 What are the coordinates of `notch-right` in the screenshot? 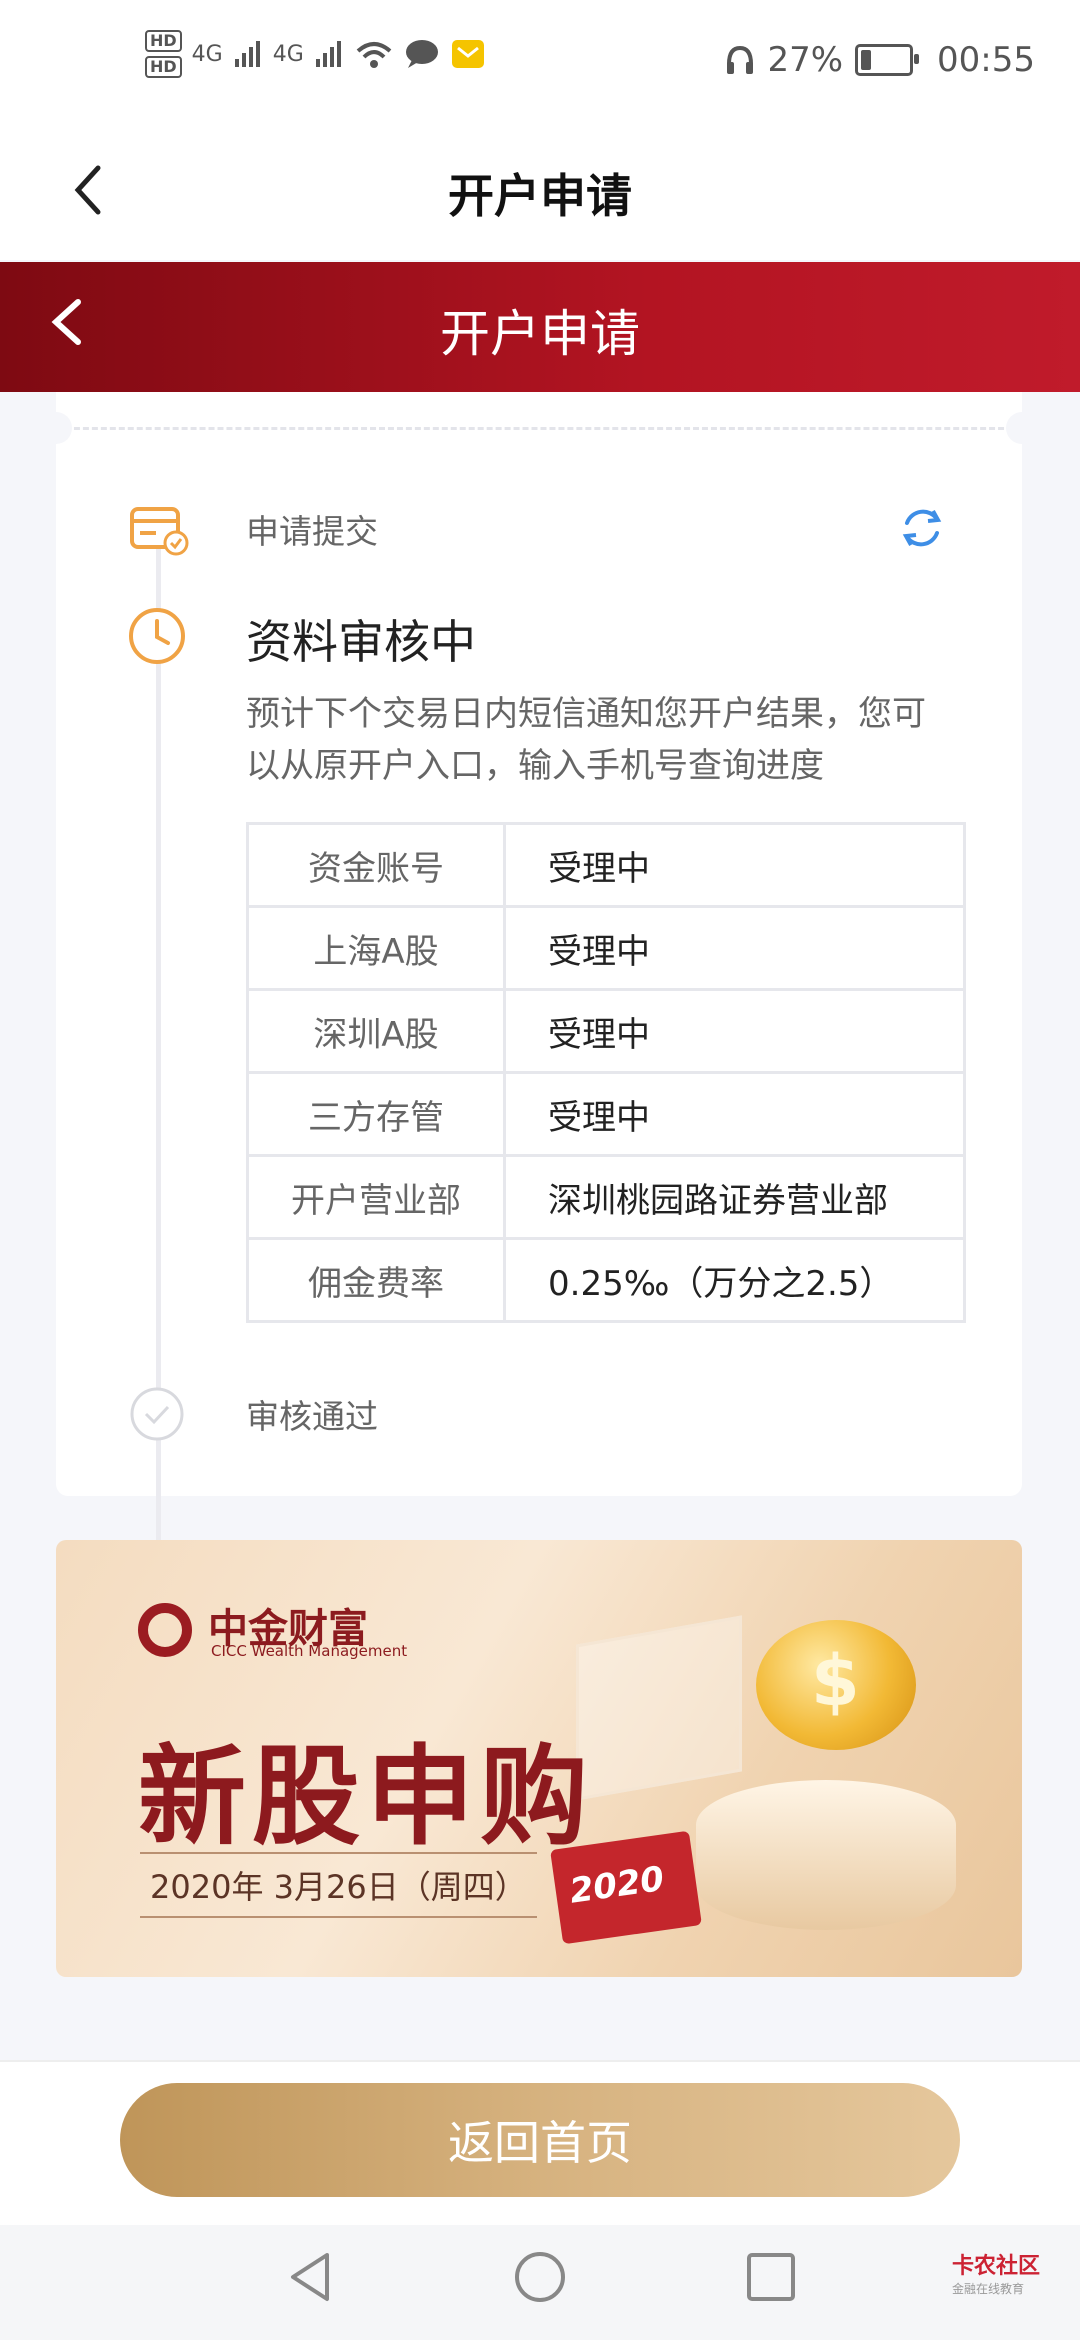 It's located at (1022, 428).